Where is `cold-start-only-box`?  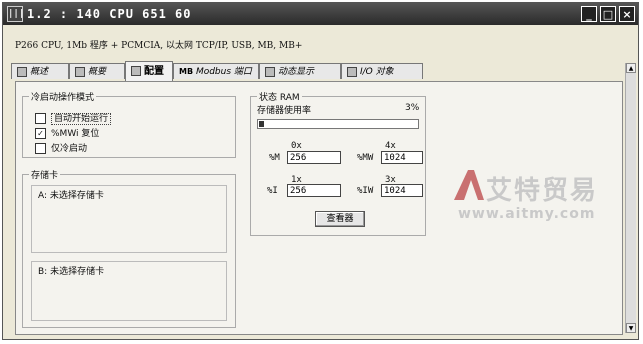 cold-start-only-box is located at coordinates (40, 148).